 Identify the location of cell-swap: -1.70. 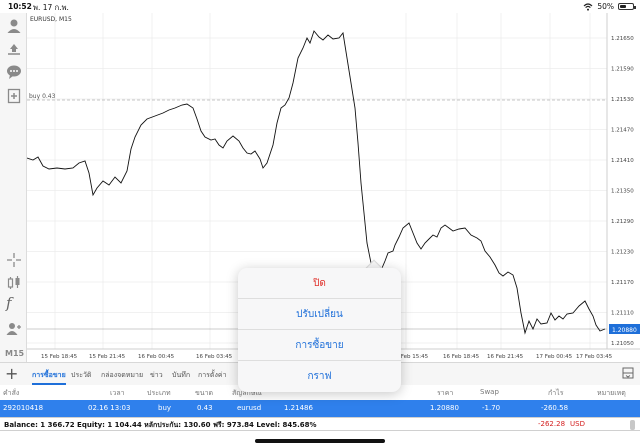
(491, 408).